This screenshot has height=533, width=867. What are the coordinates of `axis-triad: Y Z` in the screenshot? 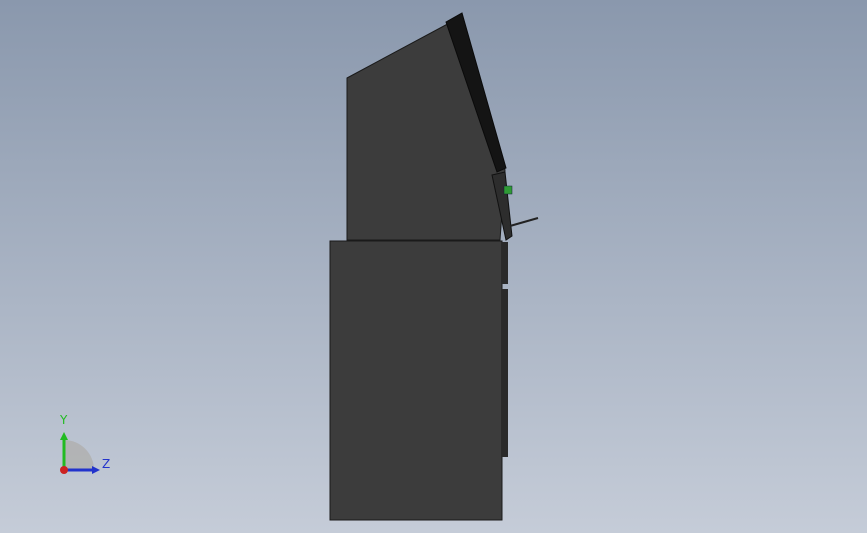 It's located at (85, 445).